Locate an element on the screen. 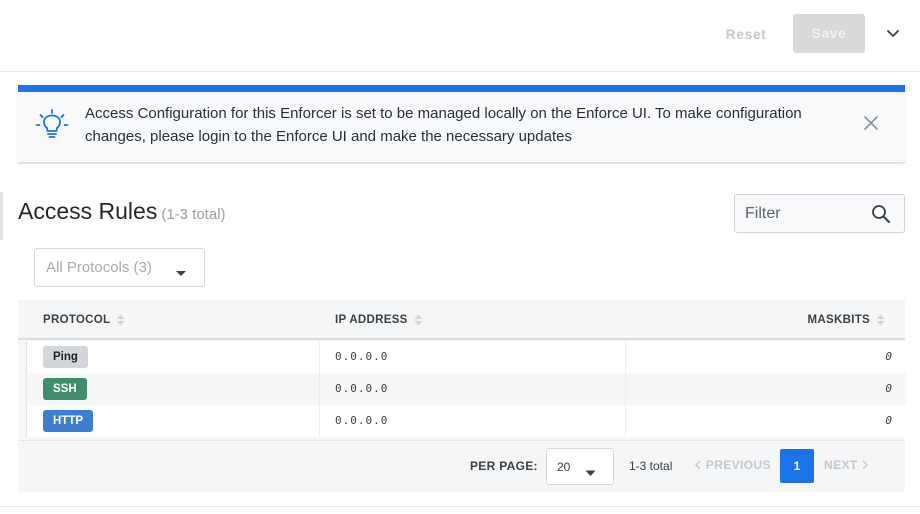 Image resolution: width=920 pixels, height=514 pixels. column-header-protocol: PROTOCOL is located at coordinates (84, 320).